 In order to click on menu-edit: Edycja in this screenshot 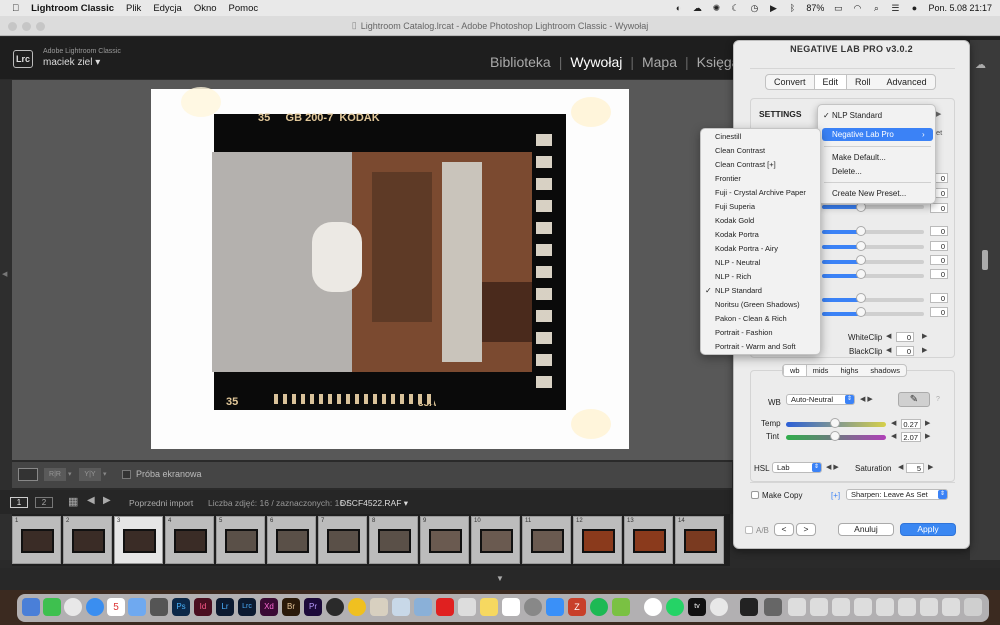, I will do `click(167, 8)`.